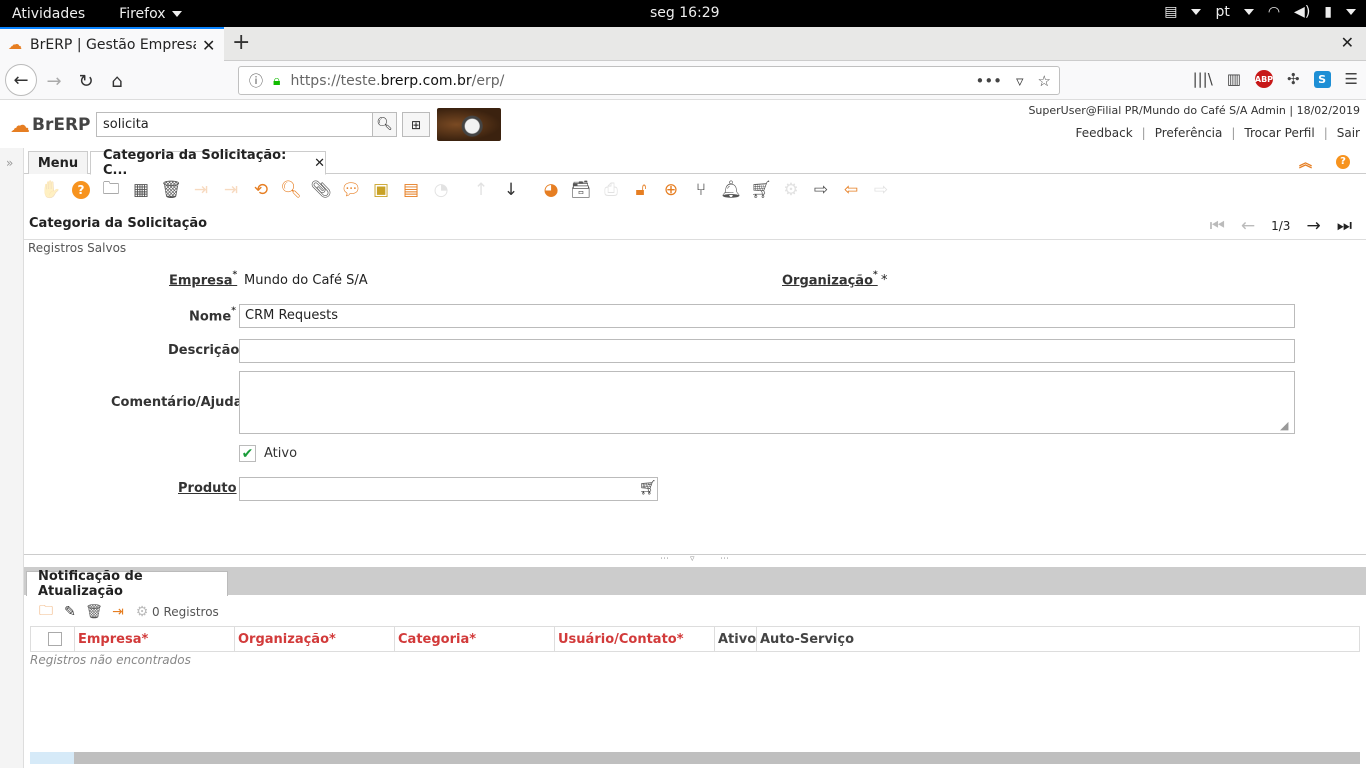 The image size is (1366, 768). What do you see at coordinates (256, 81) in the screenshot?
I see `info-icon: ⓘ` at bounding box center [256, 81].